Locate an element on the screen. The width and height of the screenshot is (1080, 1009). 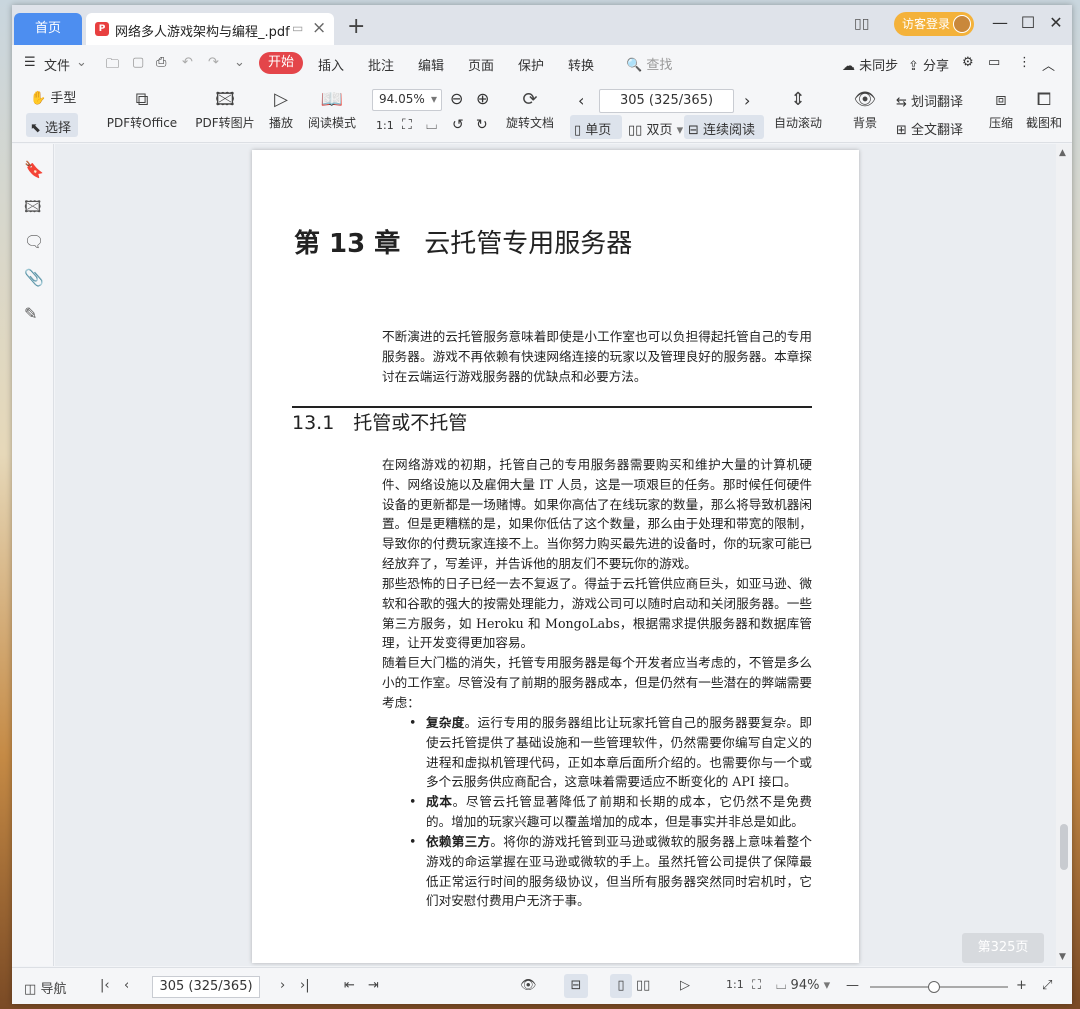
single-page-button: ▯ 单页 is located at coordinates (592, 128).